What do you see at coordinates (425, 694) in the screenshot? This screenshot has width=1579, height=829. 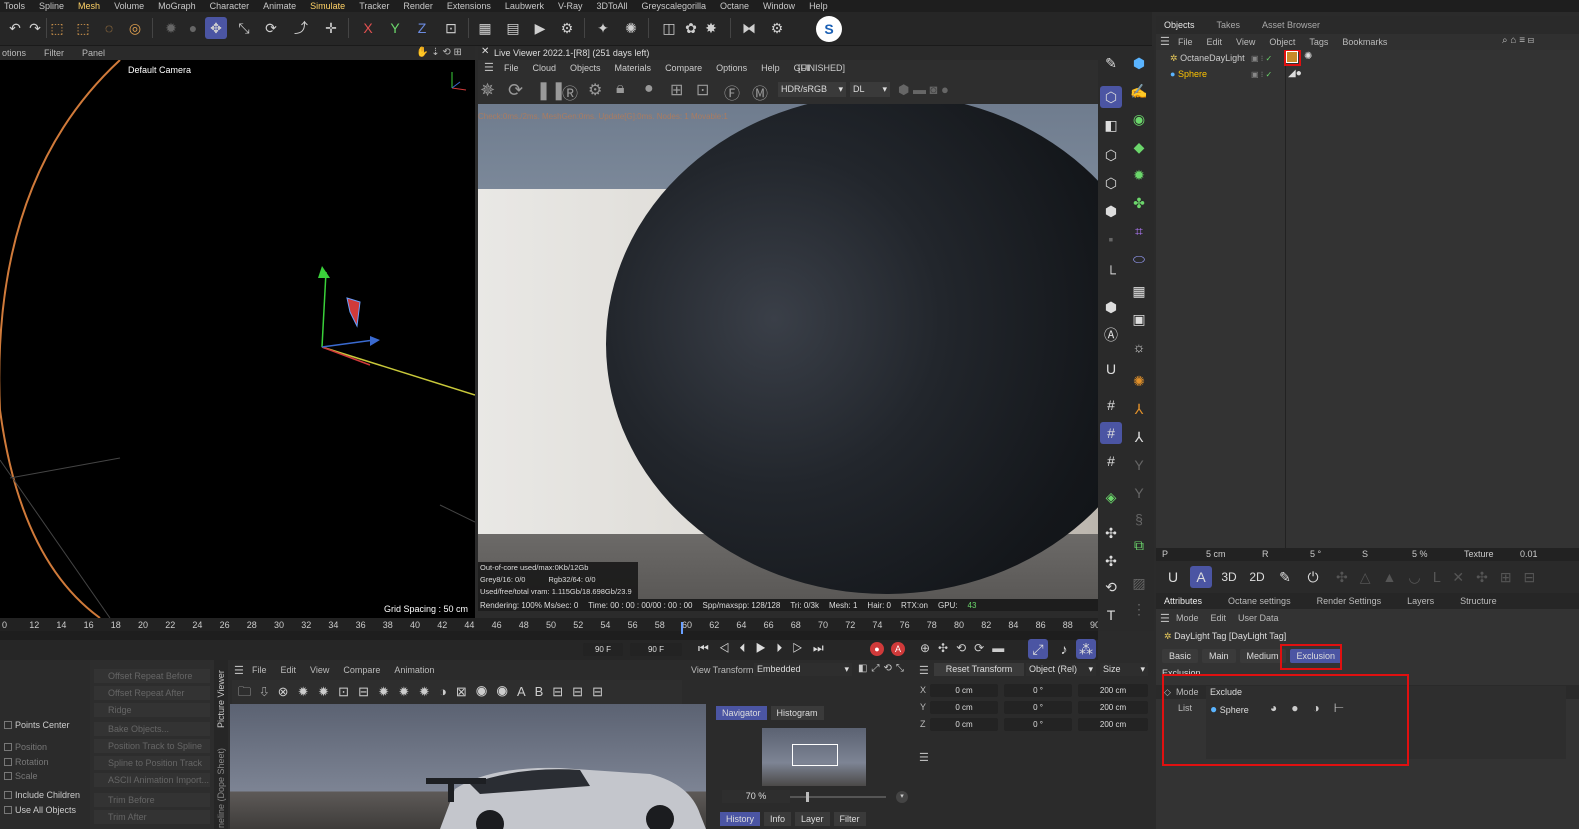 I see `pv-tool-icons: 🗀⇩⊗✹✹⊡⊟✹✹✹◑⊠◉◉AB⊟⊟⊟` at bounding box center [425, 694].